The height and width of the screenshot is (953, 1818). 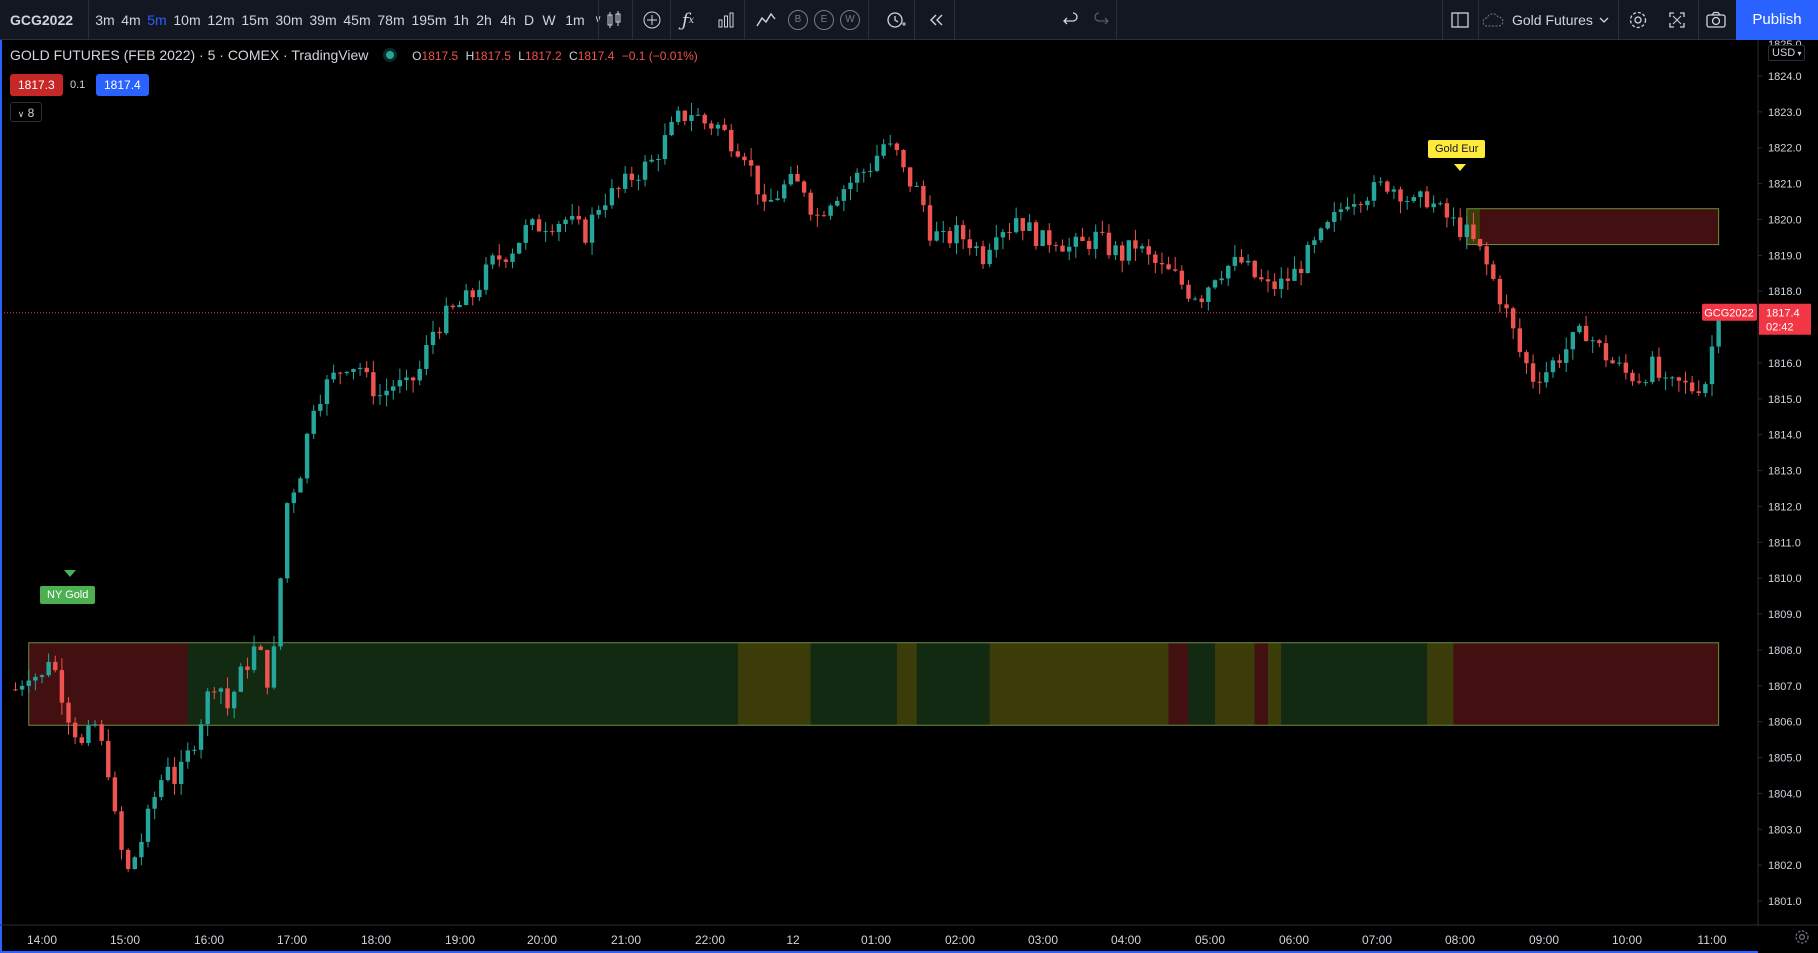 I want to click on redo-icon, so click(x=1101, y=20).